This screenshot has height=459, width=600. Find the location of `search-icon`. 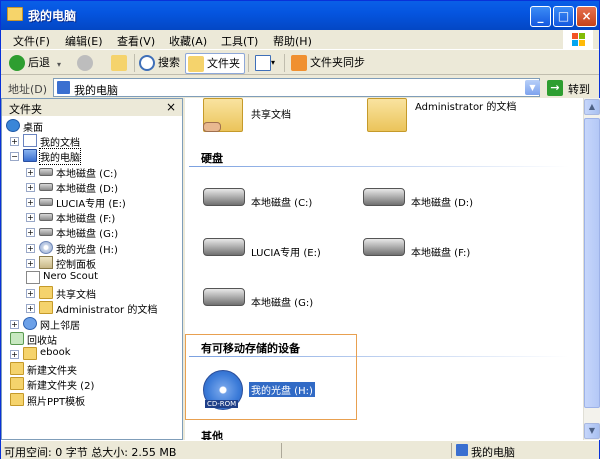

search-icon is located at coordinates (147, 63).